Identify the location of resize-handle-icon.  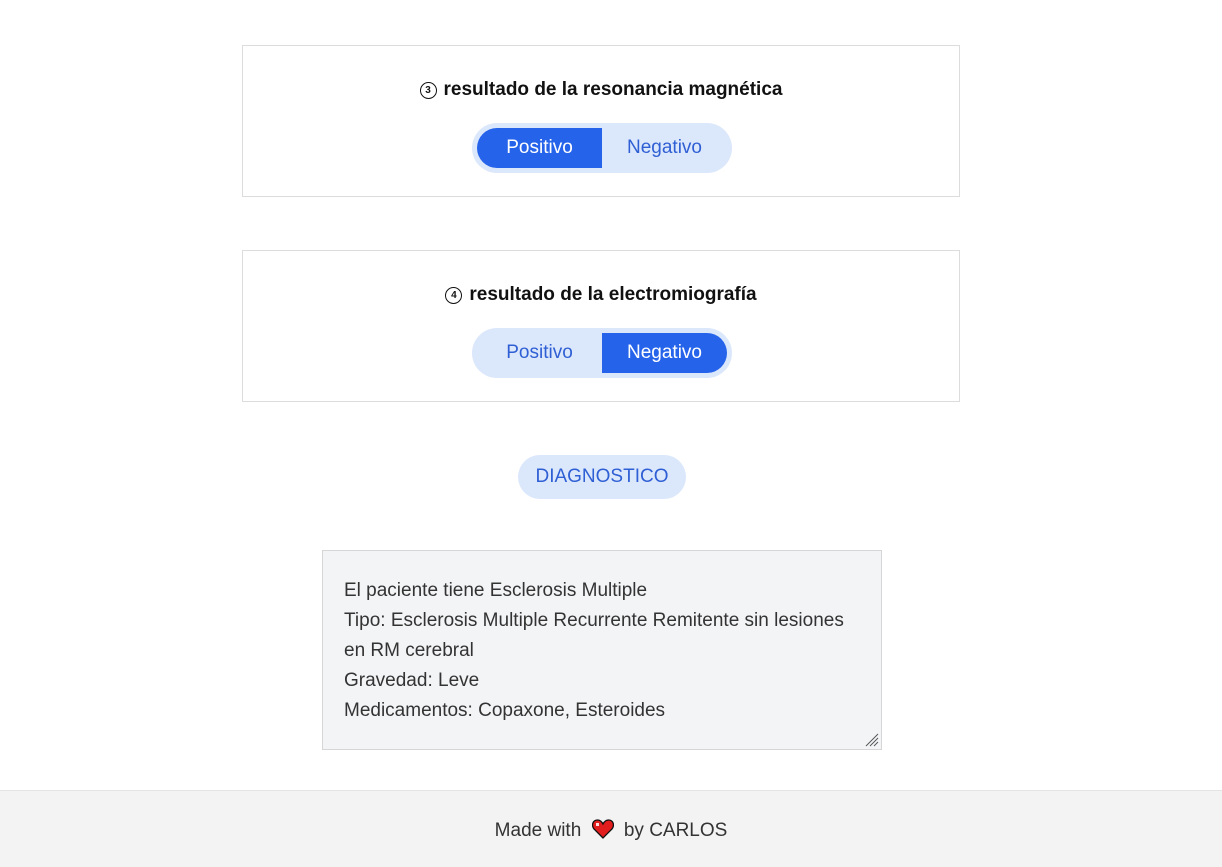
(871, 739).